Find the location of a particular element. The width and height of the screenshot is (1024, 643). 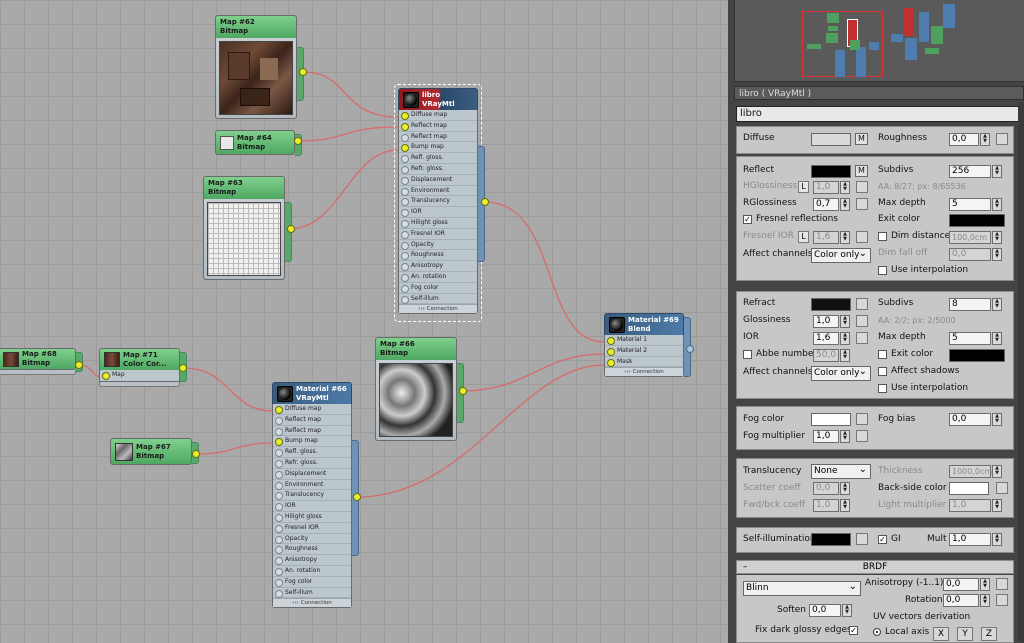

refract-max-depth-spinner: 5 ▲ ▼ is located at coordinates (975, 338).